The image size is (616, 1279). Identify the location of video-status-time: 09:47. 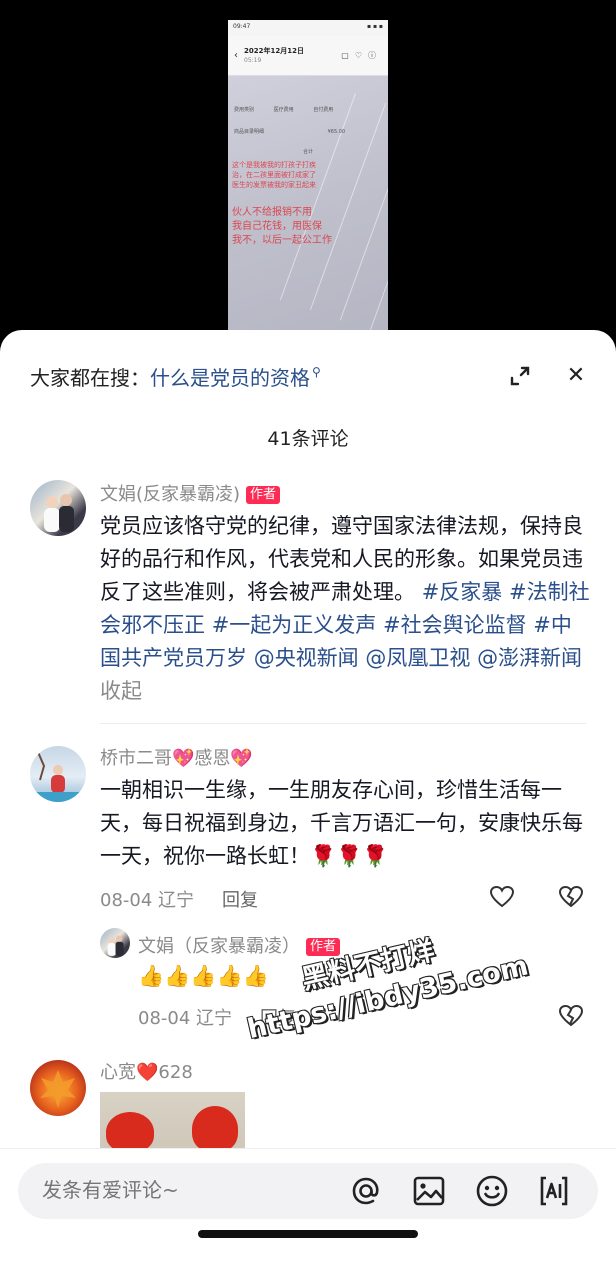
(242, 26).